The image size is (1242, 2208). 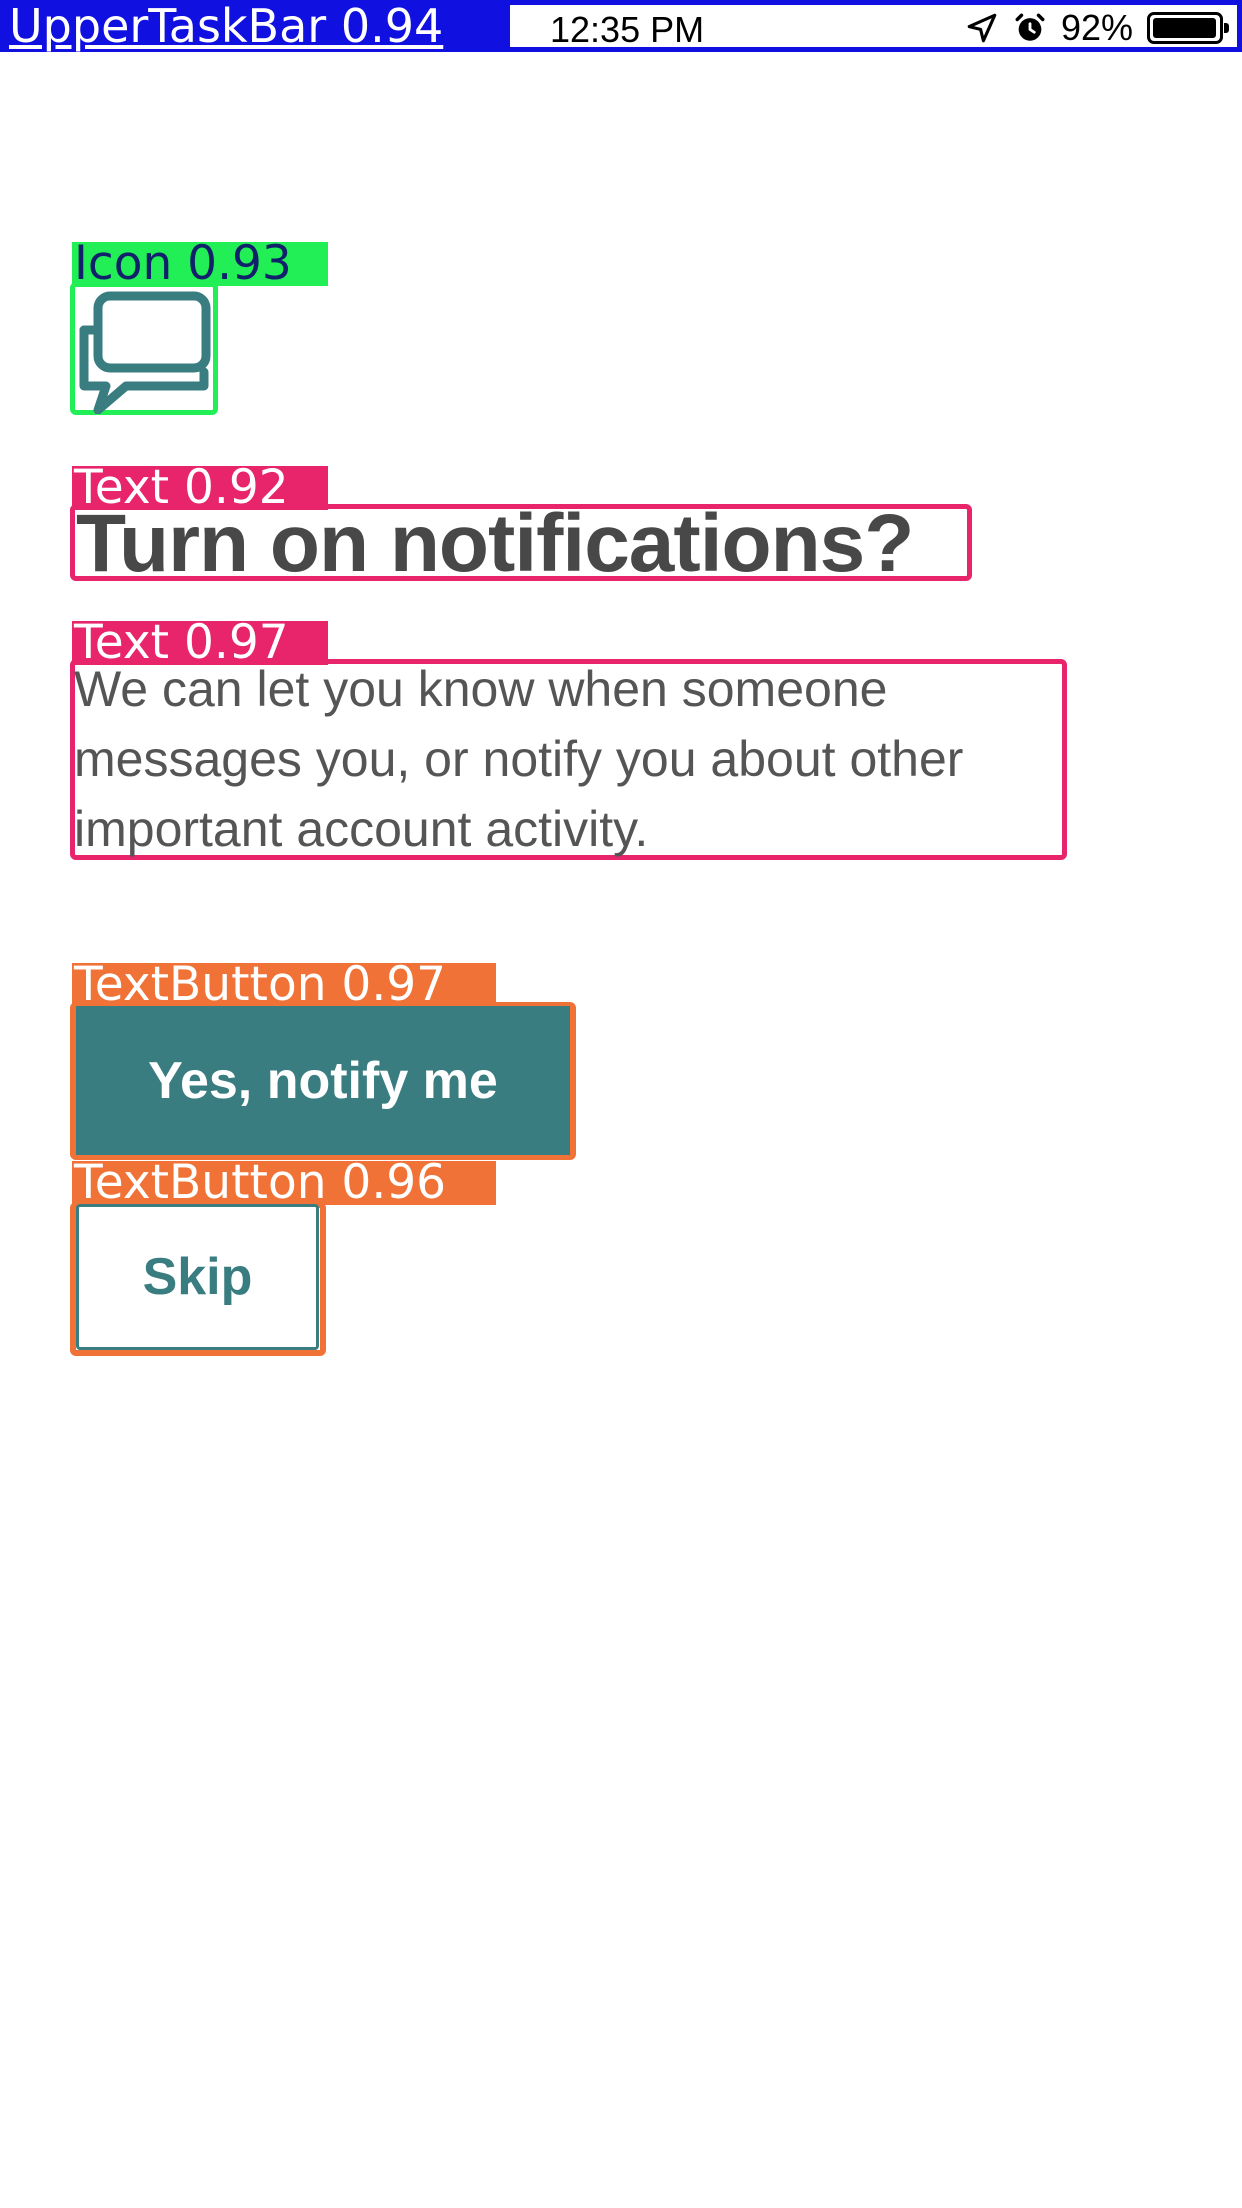 I want to click on skip-button: Skip, so click(x=197, y=1277).